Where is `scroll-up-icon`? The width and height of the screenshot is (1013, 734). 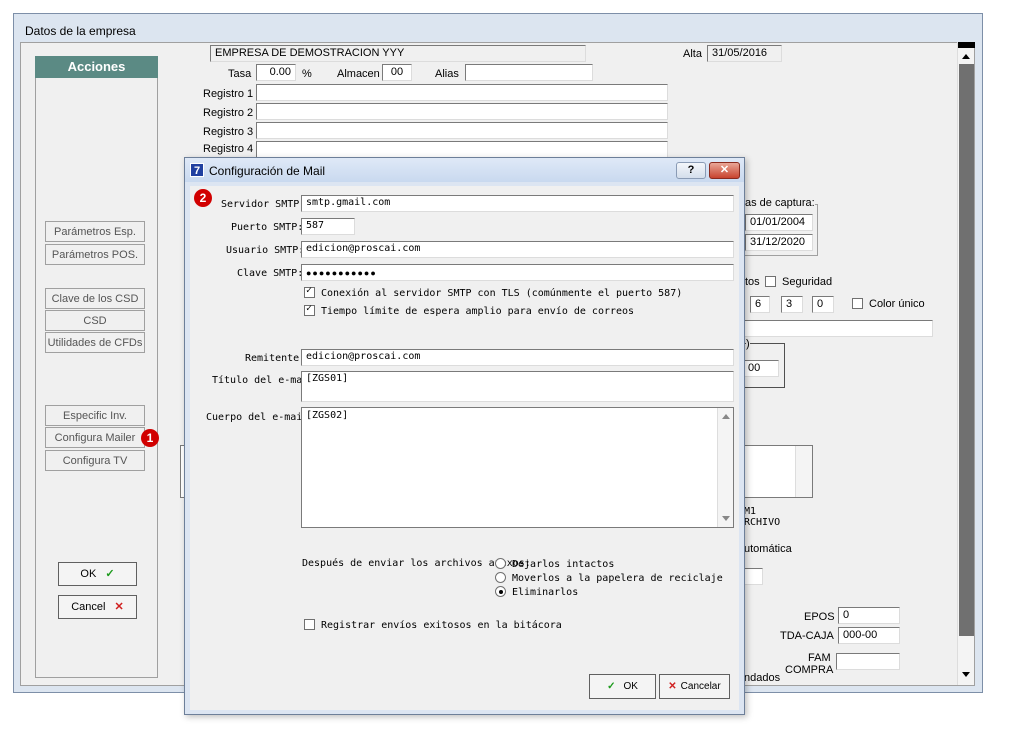
scroll-up-icon is located at coordinates (966, 56).